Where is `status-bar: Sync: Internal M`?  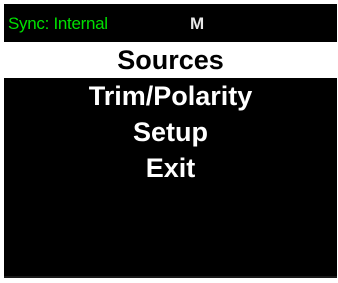 status-bar: Sync: Internal M is located at coordinates (170, 22).